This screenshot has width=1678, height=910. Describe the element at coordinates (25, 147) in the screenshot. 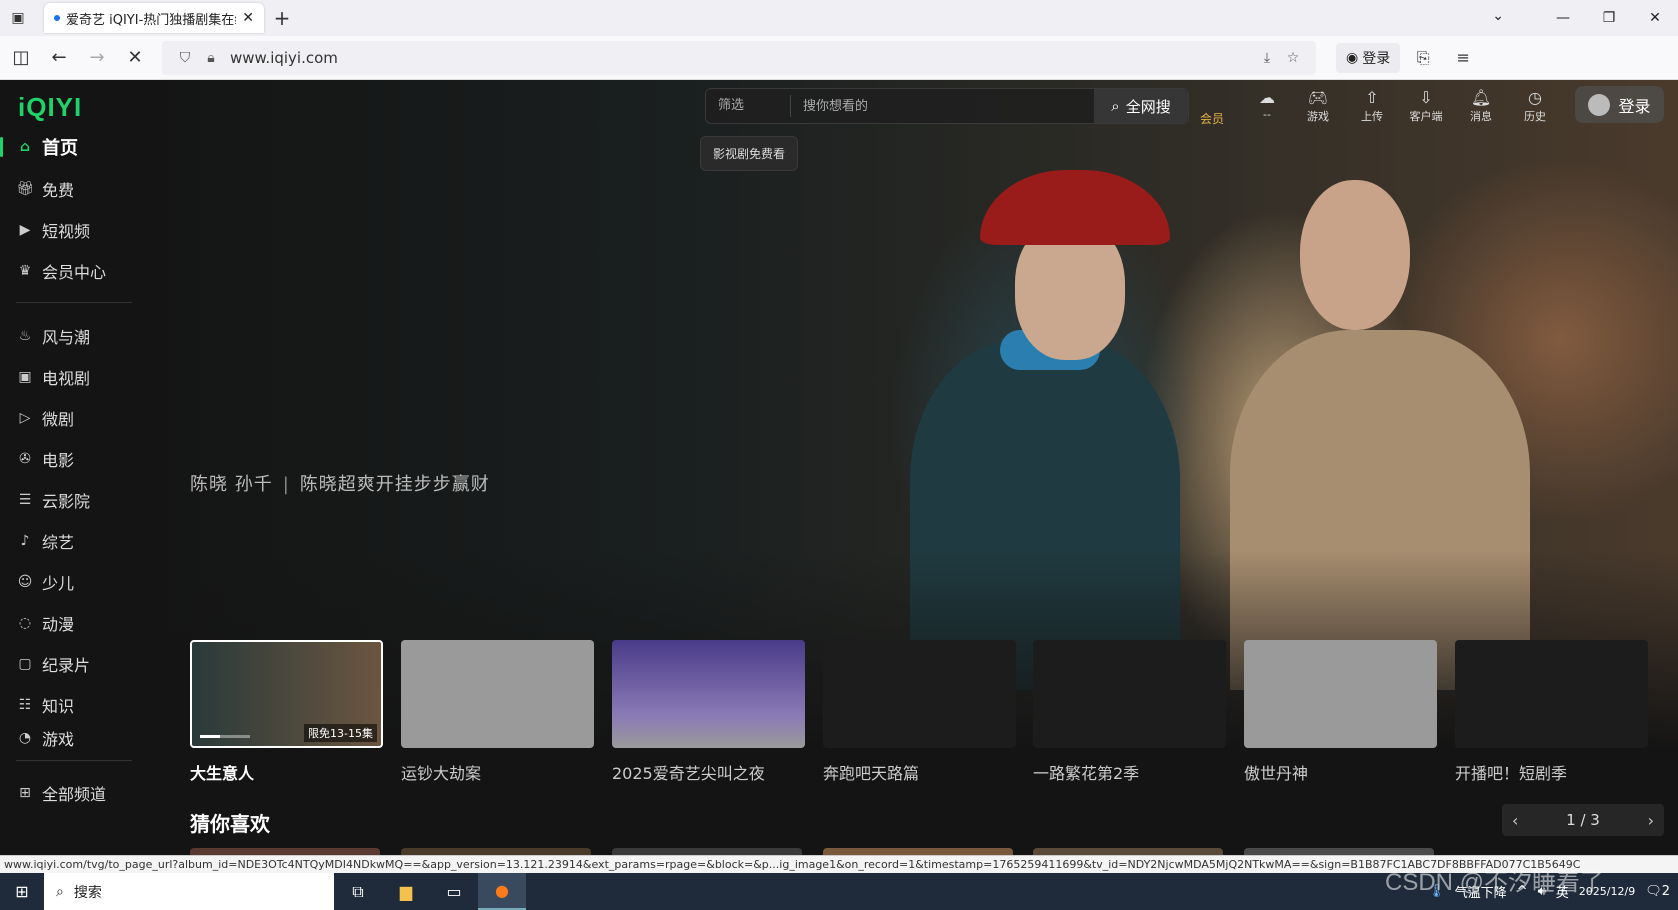

I see `home-icon: ⌂` at that location.